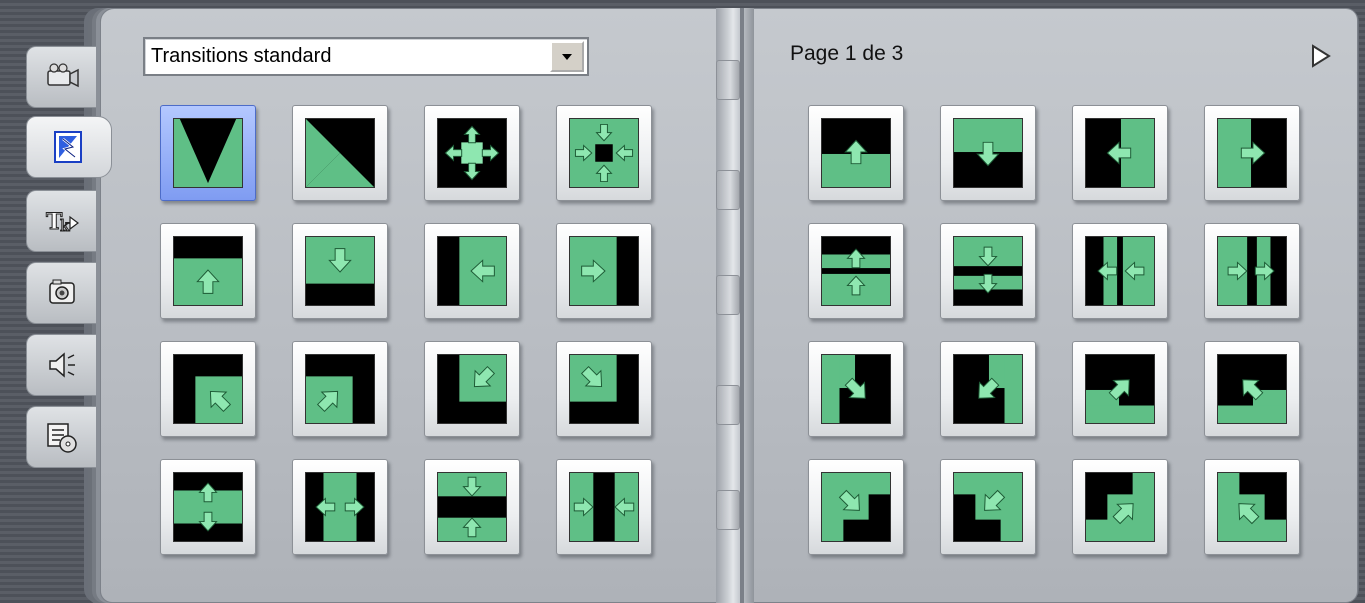 This screenshot has height=603, width=1365. I want to click on transition-thumbnail-push-down, so click(988, 153).